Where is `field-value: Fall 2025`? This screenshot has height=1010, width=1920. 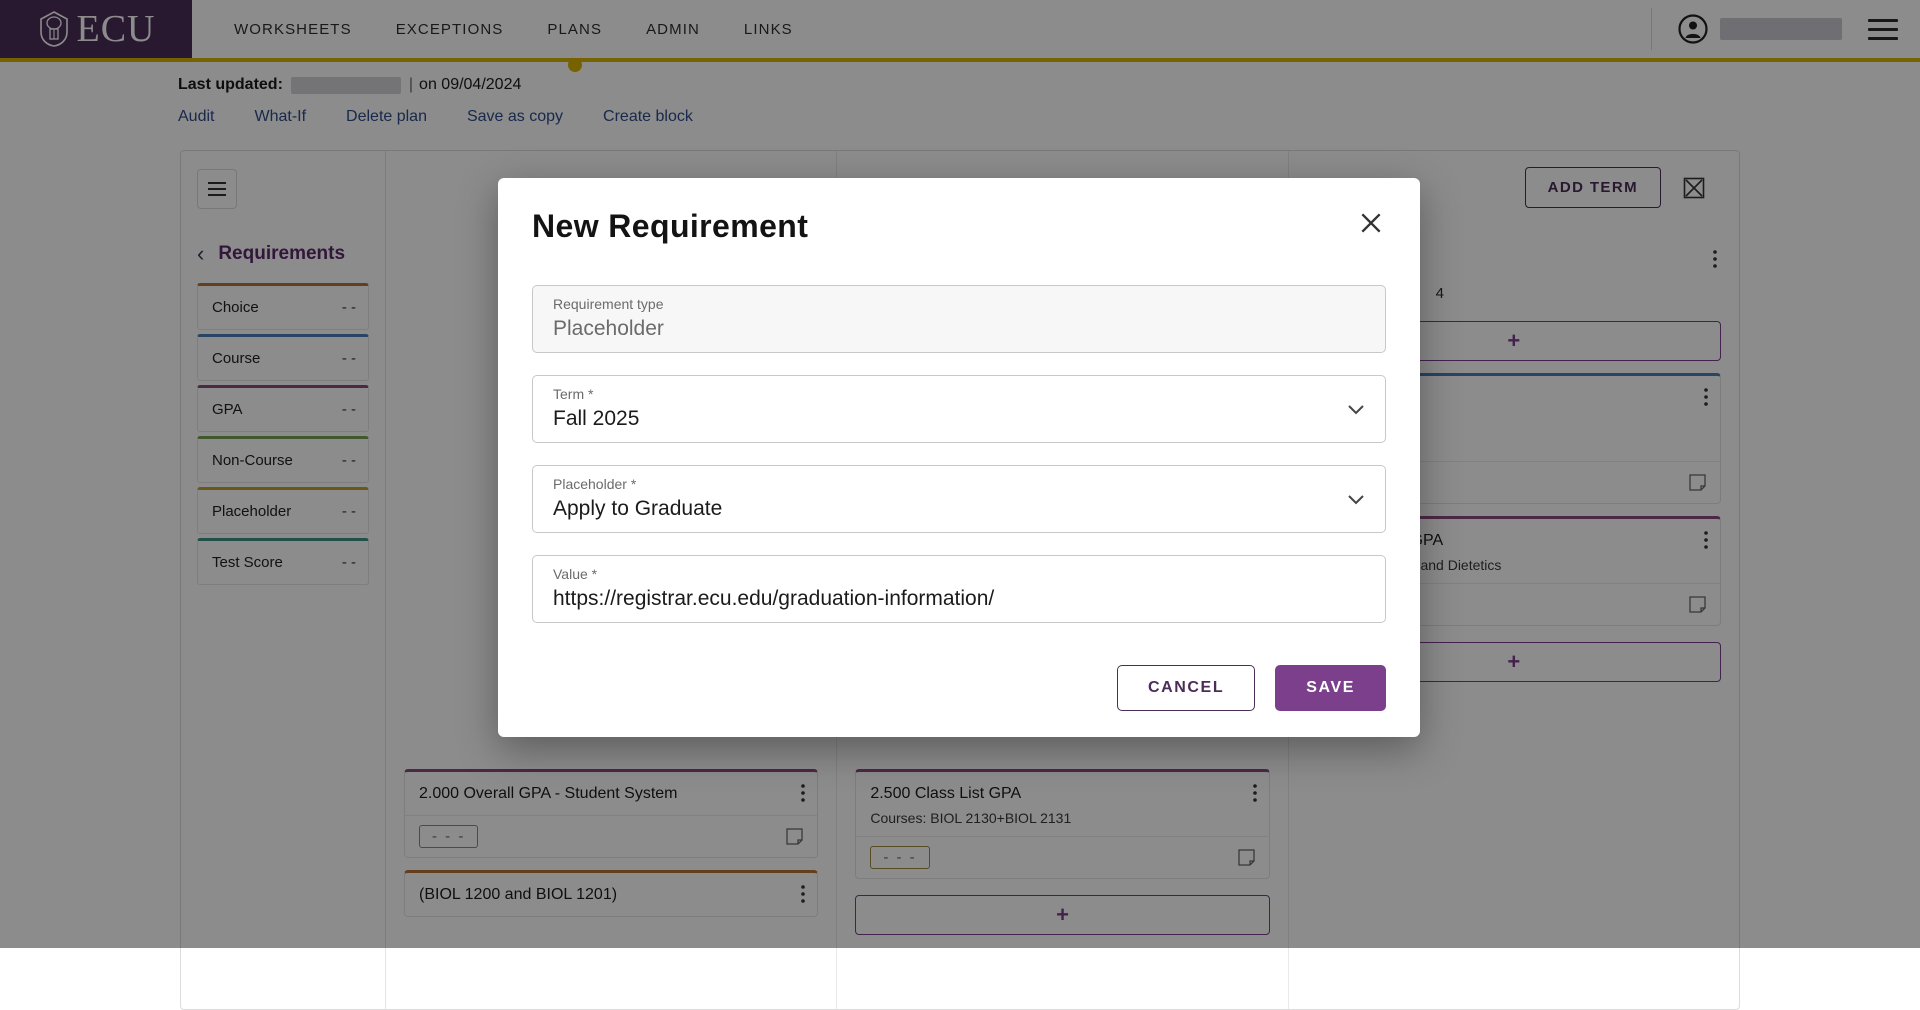
field-value: Fall 2025 is located at coordinates (961, 419).